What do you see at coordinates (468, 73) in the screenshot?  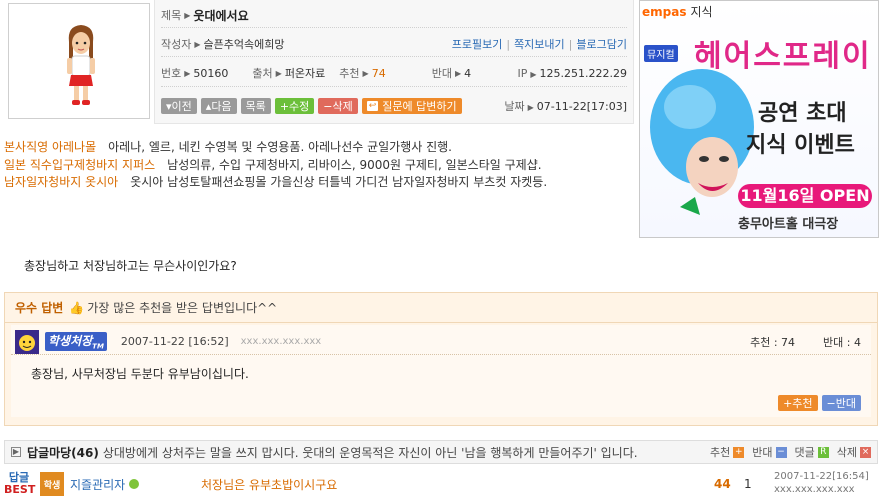 I see `oppose-count: 4` at bounding box center [468, 73].